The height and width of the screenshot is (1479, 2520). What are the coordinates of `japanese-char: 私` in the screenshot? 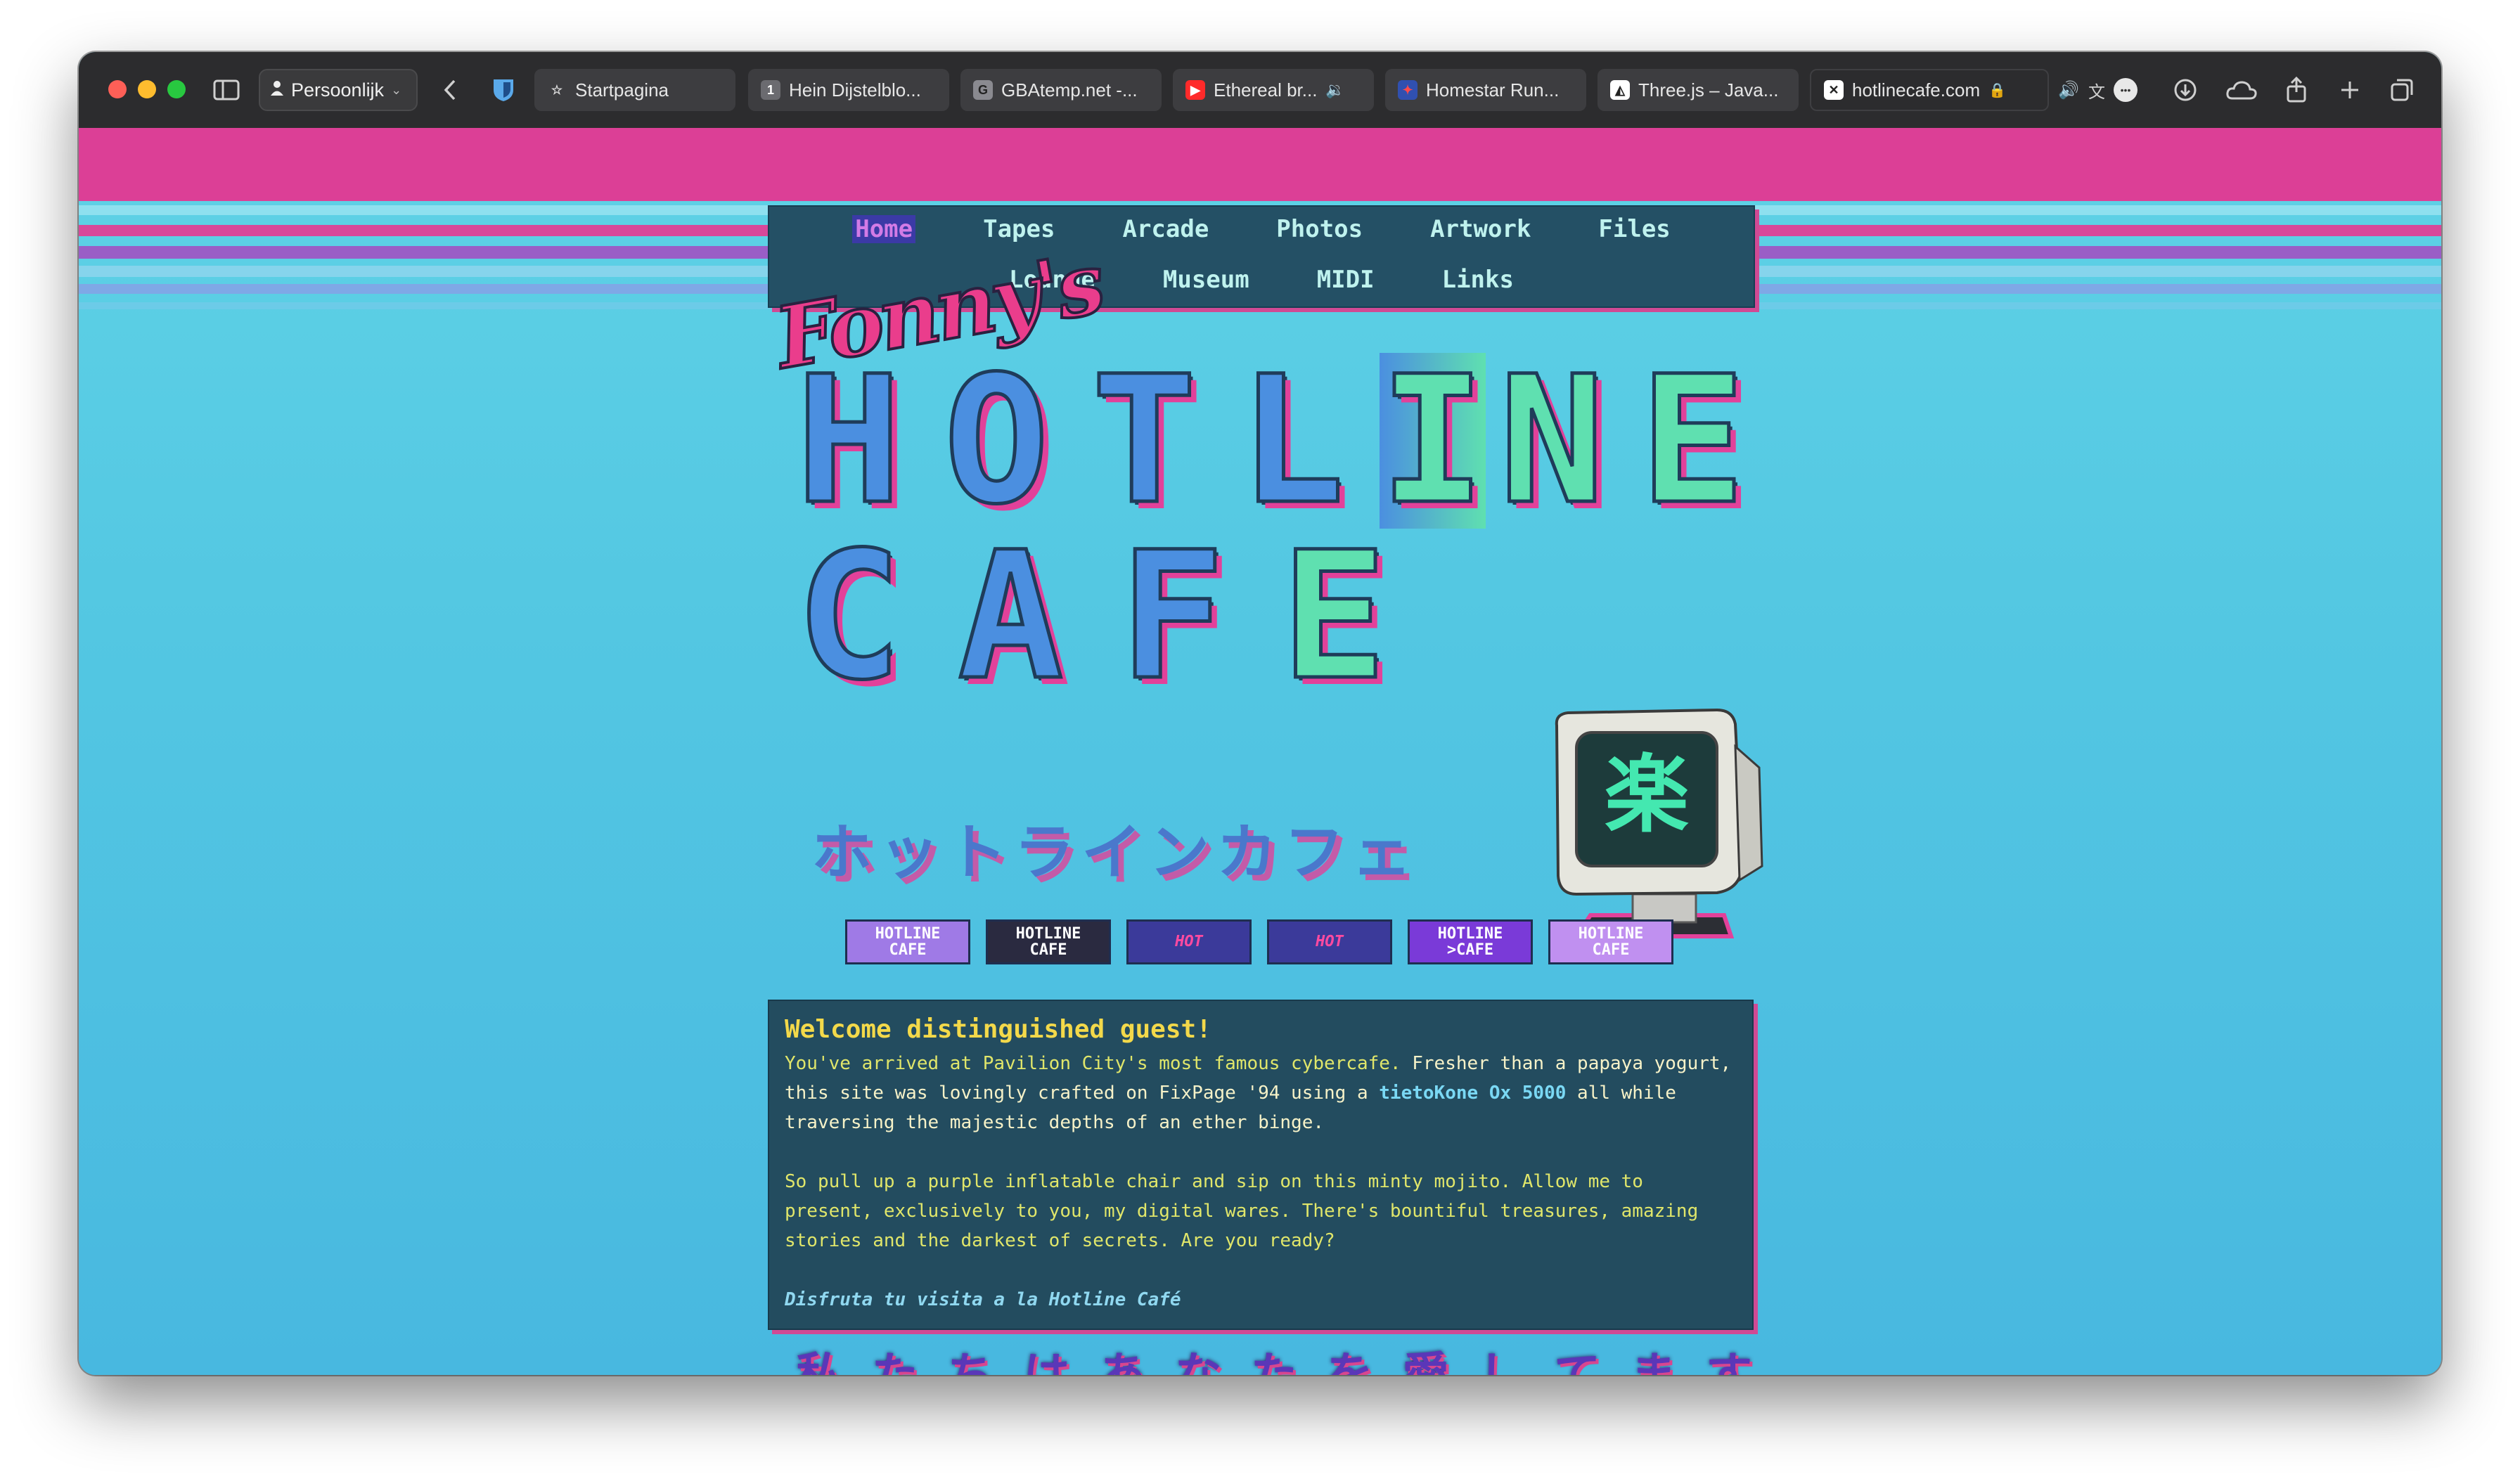 It's located at (819, 1361).